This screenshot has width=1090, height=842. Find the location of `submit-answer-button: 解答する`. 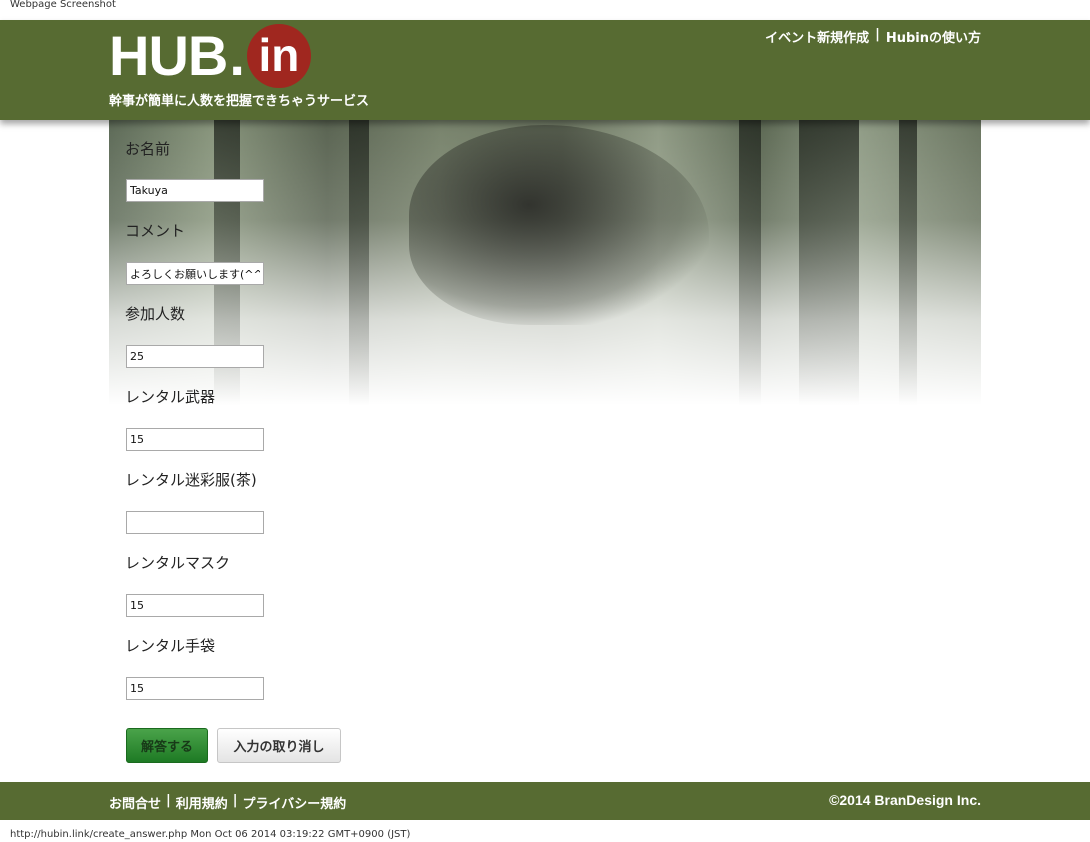

submit-answer-button: 解答する is located at coordinates (167, 745).